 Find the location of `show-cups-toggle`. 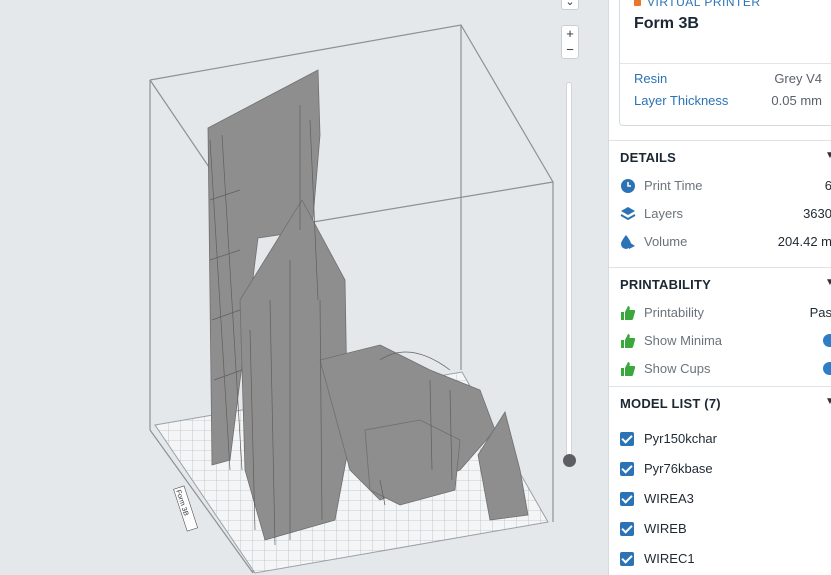

show-cups-toggle is located at coordinates (827, 368).